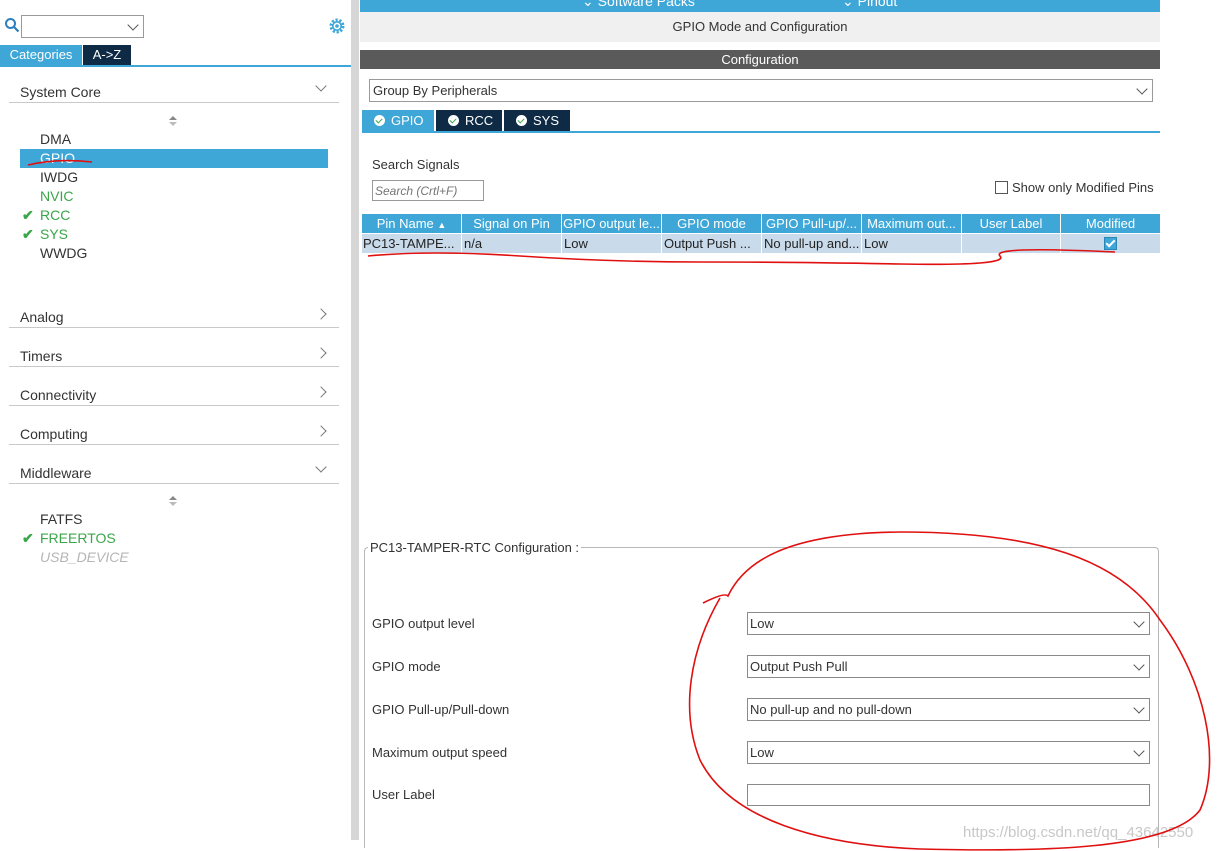 Image resolution: width=1218 pixels, height=851 pixels. I want to click on configuration-header: Configuration, so click(760, 59).